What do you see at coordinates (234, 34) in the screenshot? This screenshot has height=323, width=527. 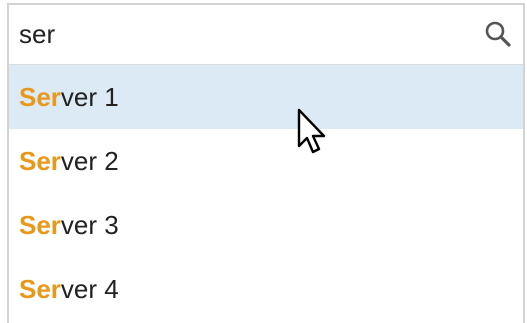 I see `search-input` at bounding box center [234, 34].